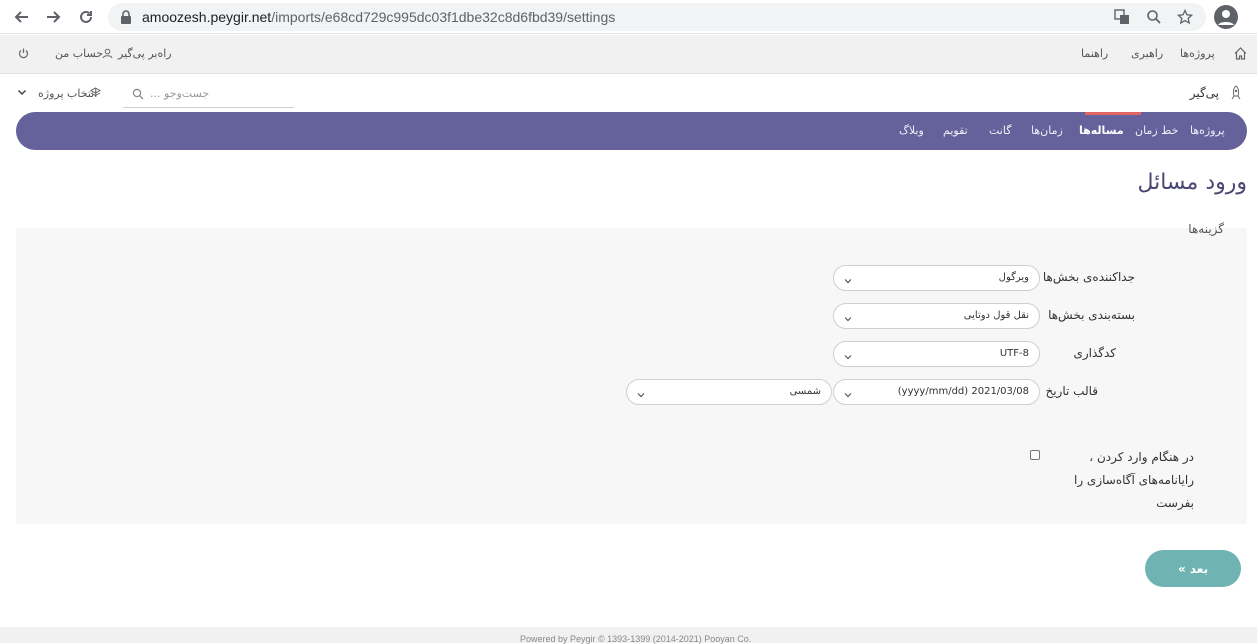 This screenshot has height=644, width=1257. I want to click on my-account-link: حساب من, so click(79, 53).